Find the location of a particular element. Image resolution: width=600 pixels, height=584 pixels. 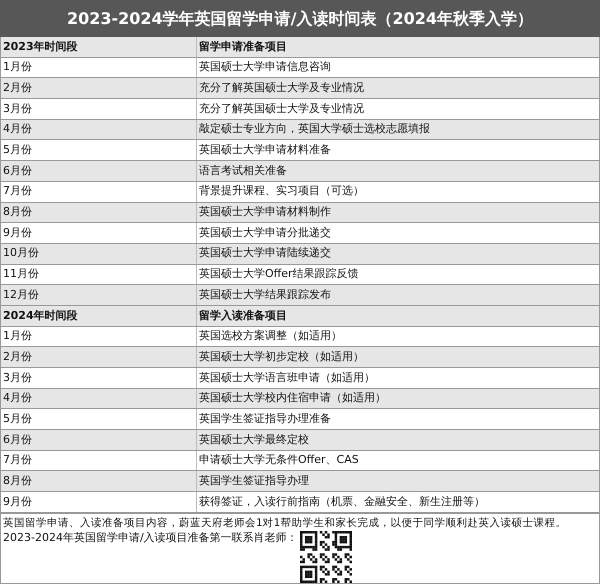

table-cell-text: 英国硕士大学申请材料制作 is located at coordinates (265, 212).